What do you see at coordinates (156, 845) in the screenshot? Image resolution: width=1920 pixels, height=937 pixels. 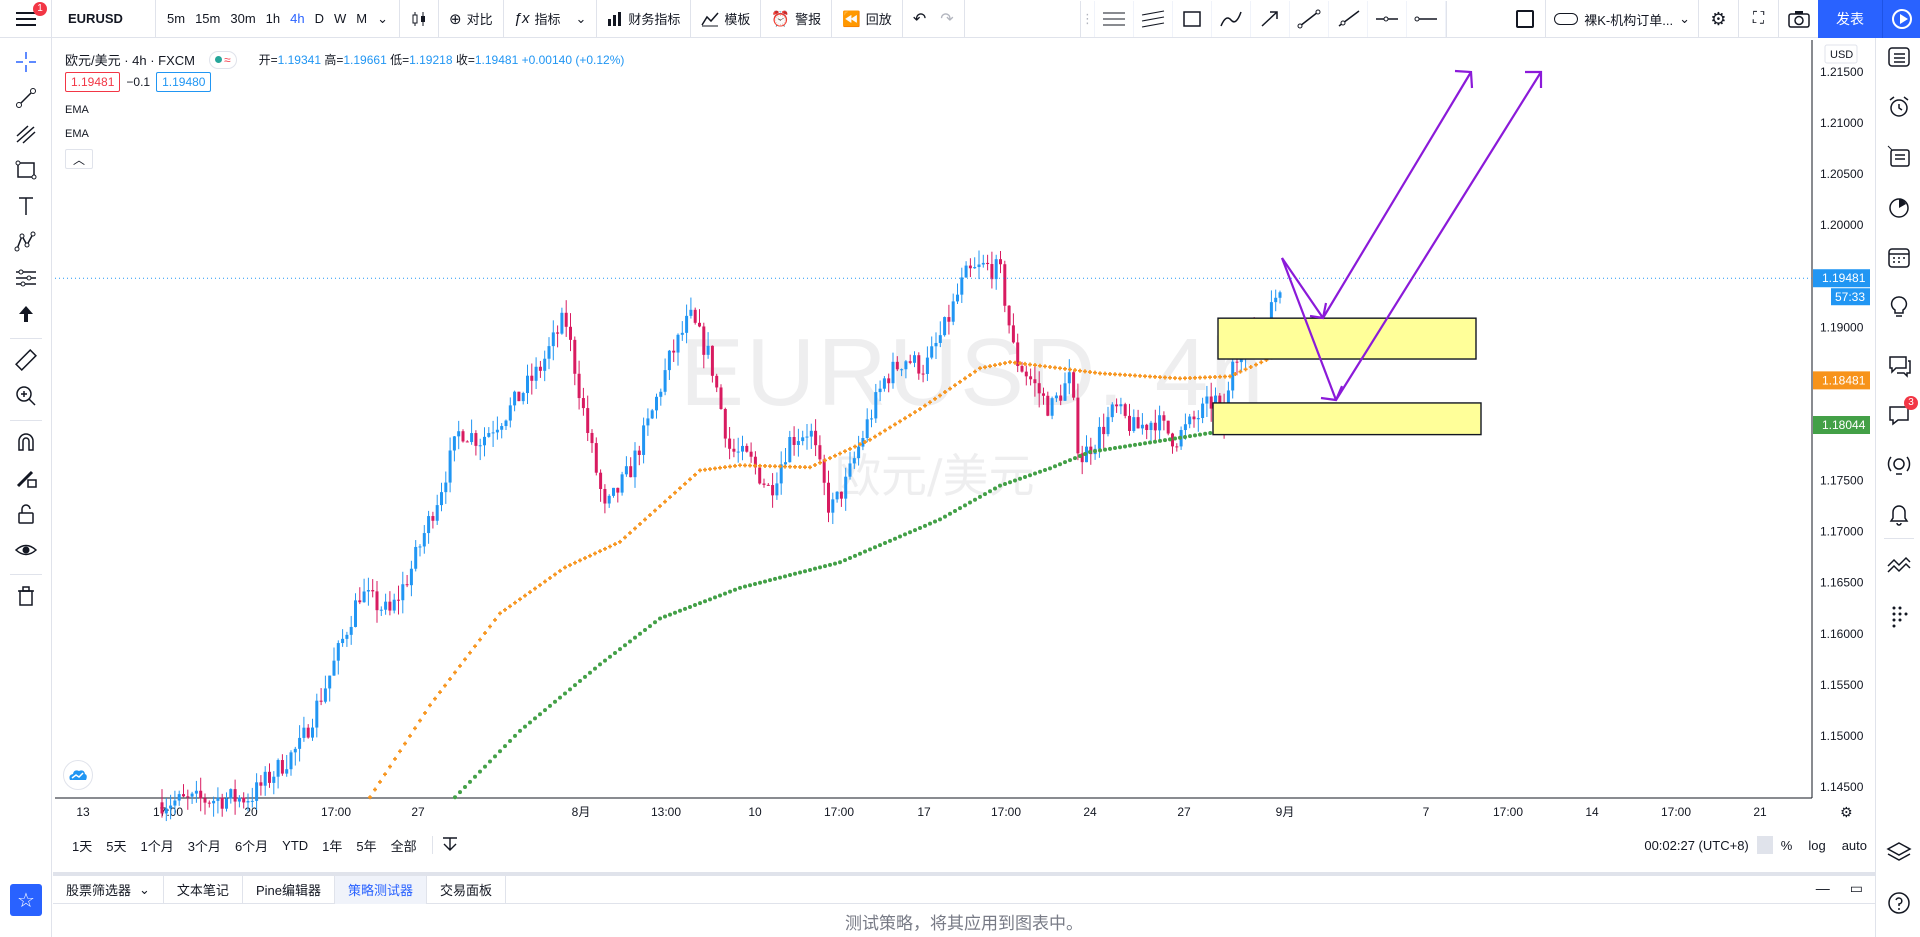 I see `range-1m: 1个月` at bounding box center [156, 845].